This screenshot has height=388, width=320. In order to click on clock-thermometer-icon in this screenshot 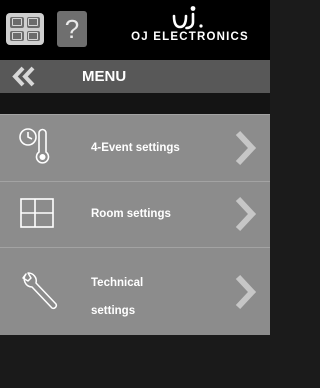, I will do `click(34, 146)`.